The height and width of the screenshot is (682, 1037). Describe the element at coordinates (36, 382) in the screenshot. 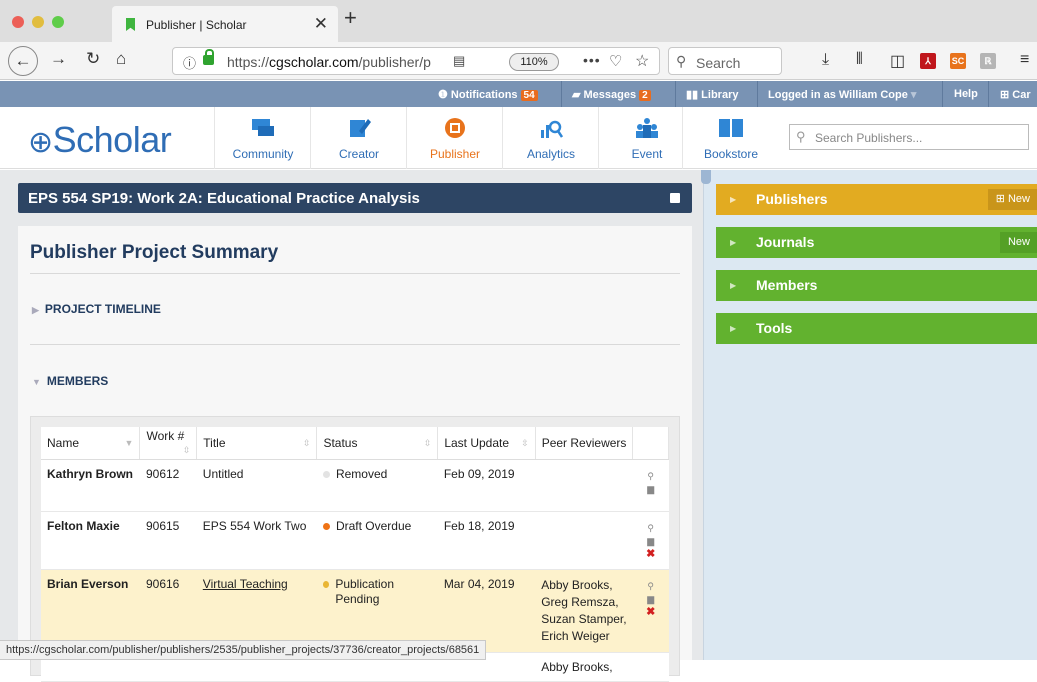

I see `chevron-down-icon: ▼` at that location.